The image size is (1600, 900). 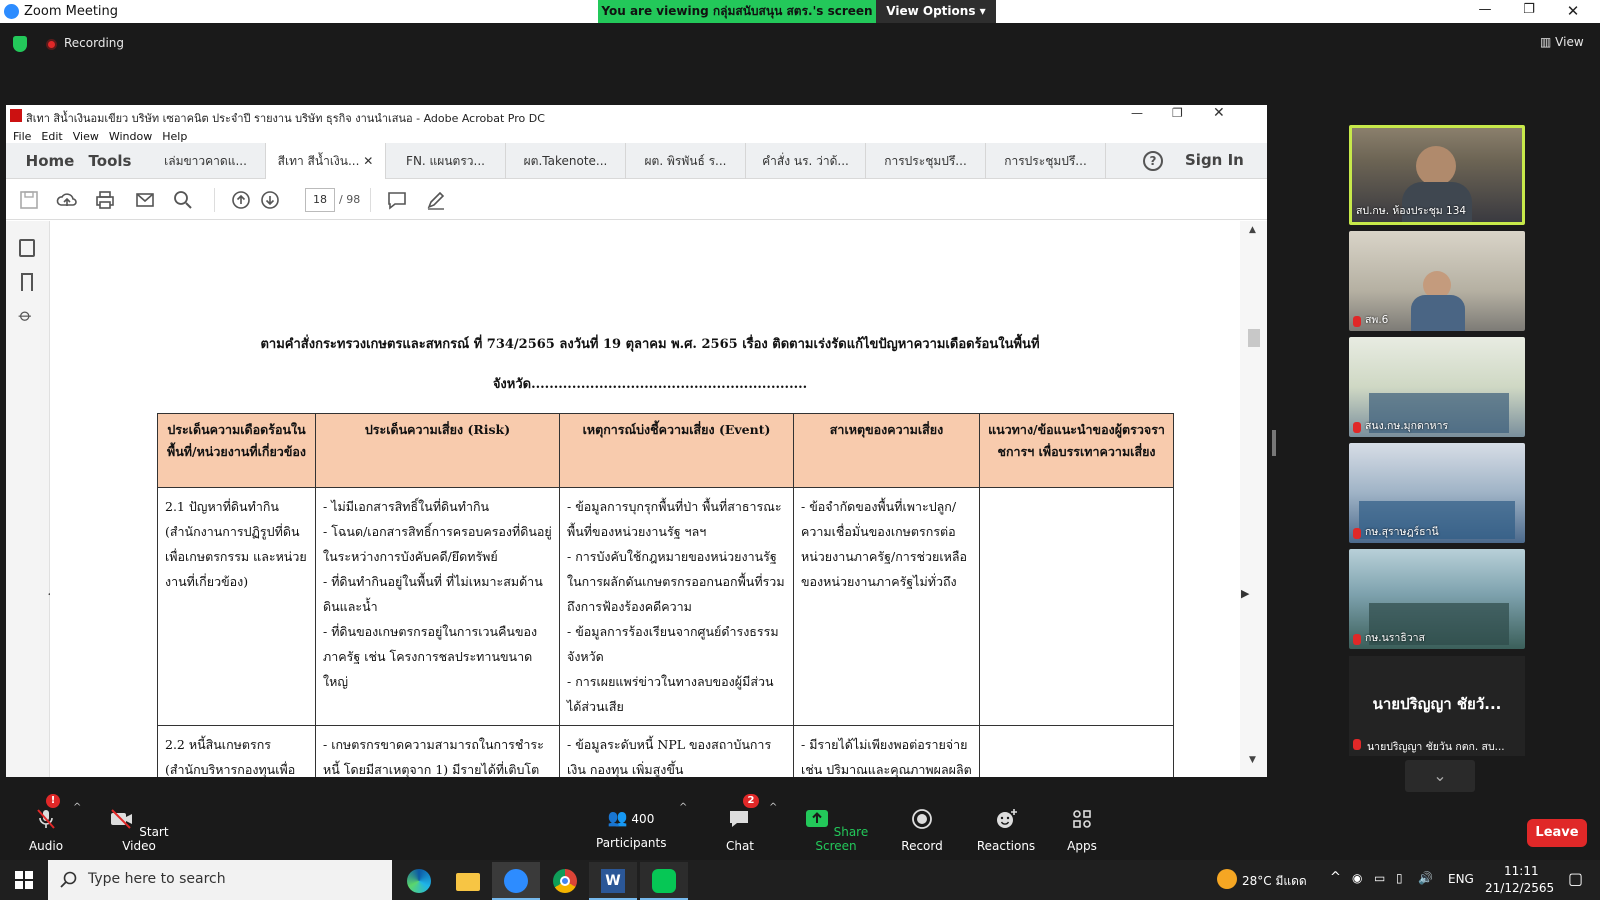 I want to click on zoom-taskbar-app, so click(x=516, y=881).